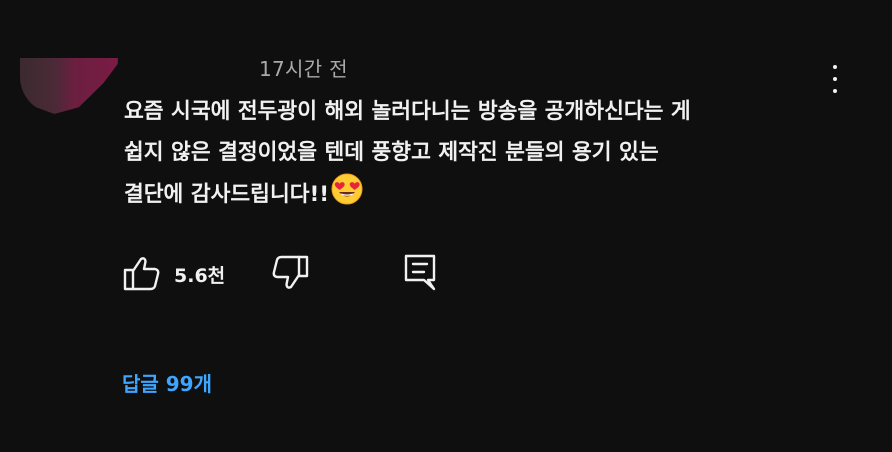  I want to click on comment-text-line-content: 결단에 감사드립니다!!, so click(227, 194).